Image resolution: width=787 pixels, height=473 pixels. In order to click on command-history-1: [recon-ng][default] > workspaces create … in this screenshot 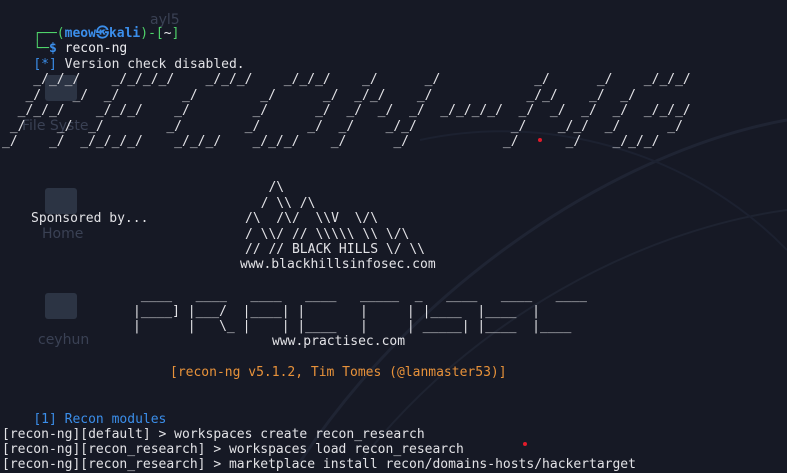, I will do `click(213, 434)`.